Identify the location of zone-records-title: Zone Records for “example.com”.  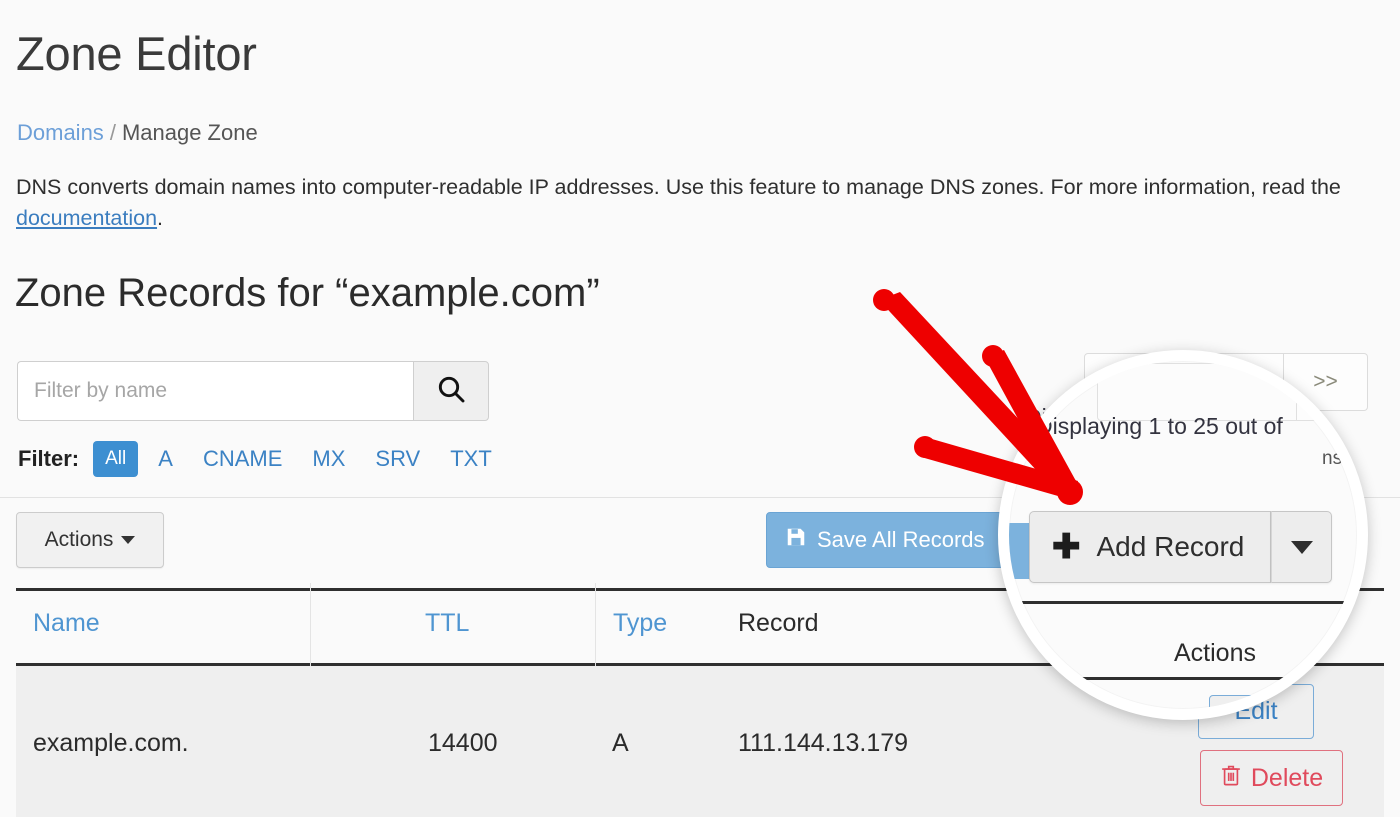
(307, 293).